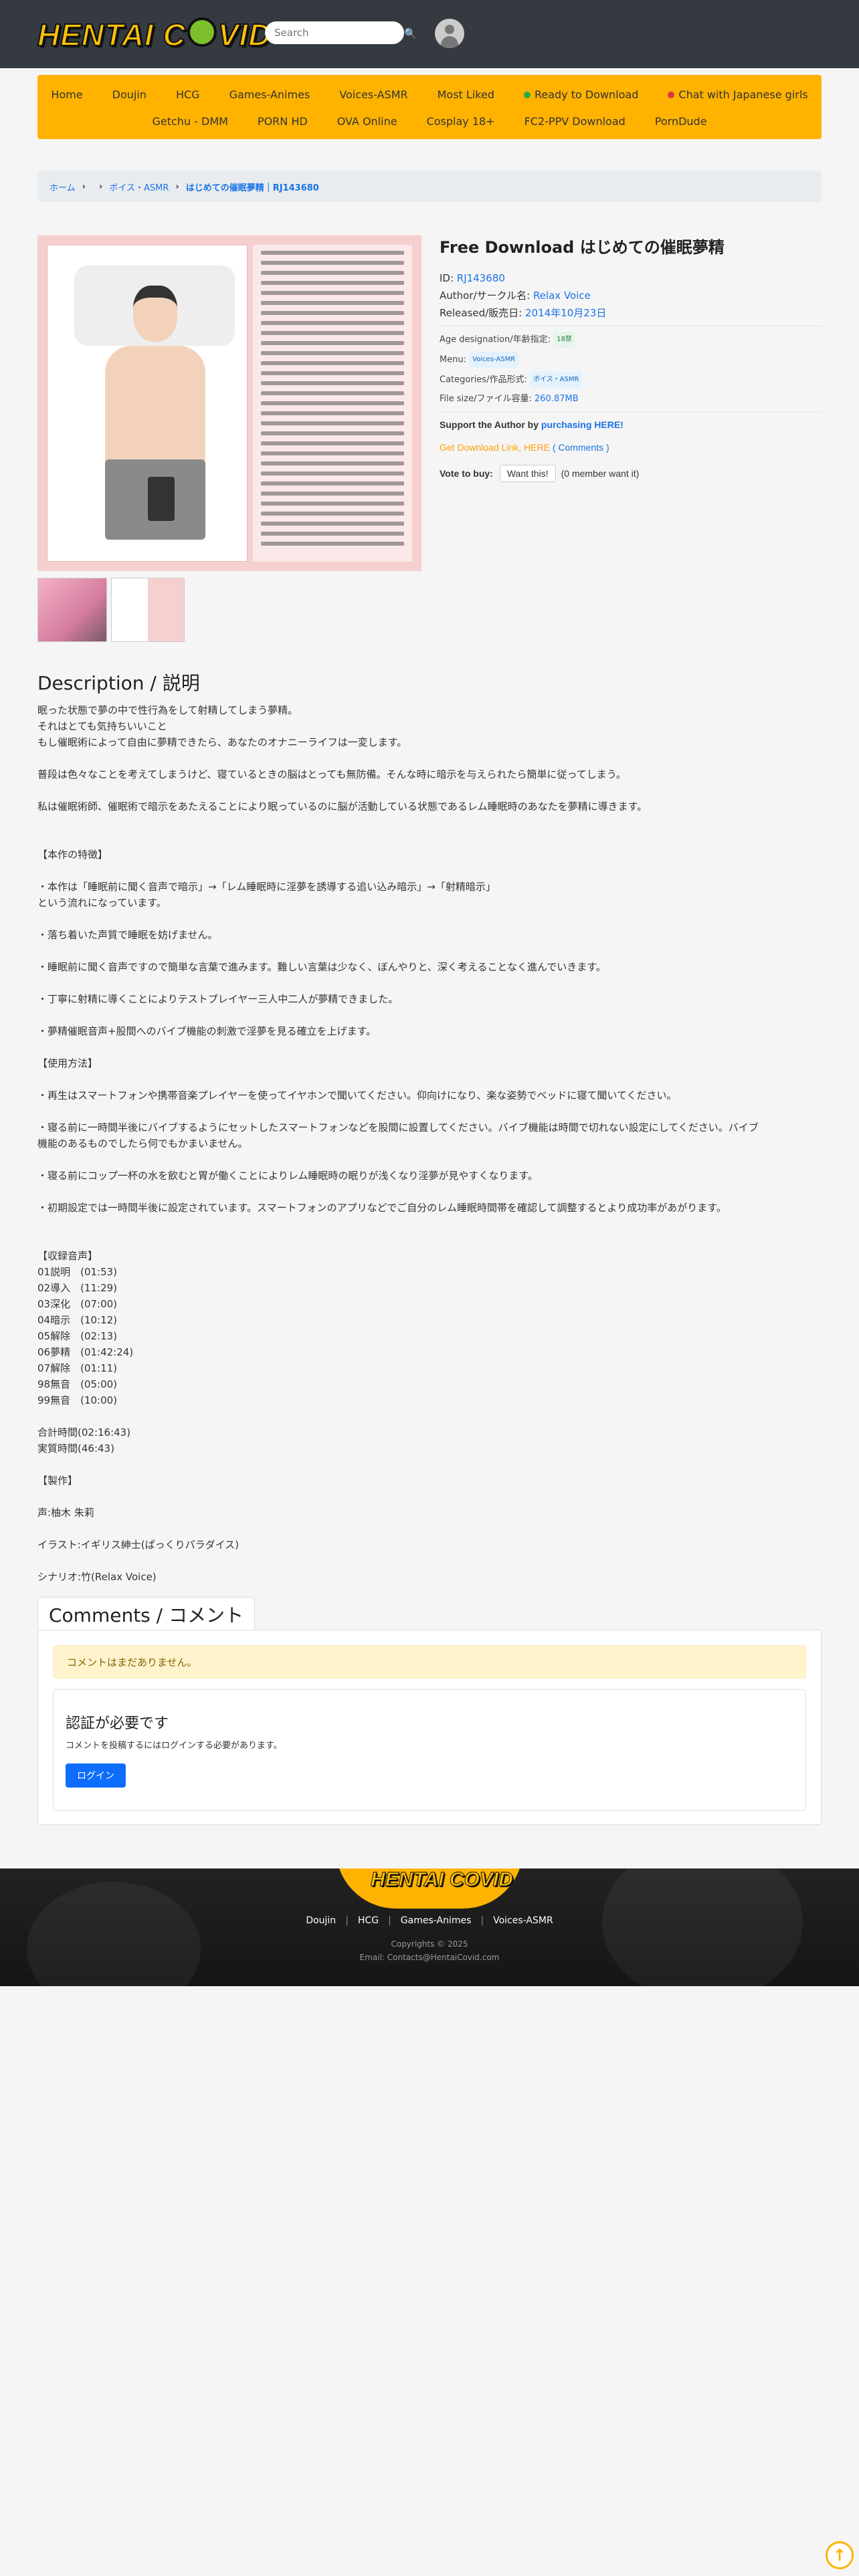 The height and width of the screenshot is (2576, 859). I want to click on auth-text: コメントを投稿するにはログインする必要があります。, so click(174, 1746).